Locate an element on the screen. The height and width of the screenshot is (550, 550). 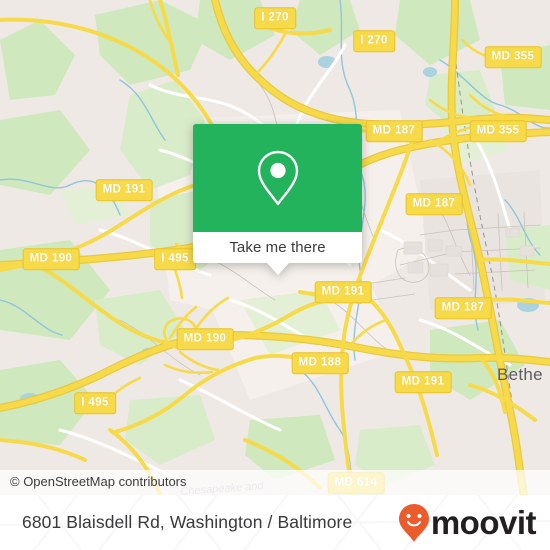
take-me-there-label: Take me there is located at coordinates (277, 247).